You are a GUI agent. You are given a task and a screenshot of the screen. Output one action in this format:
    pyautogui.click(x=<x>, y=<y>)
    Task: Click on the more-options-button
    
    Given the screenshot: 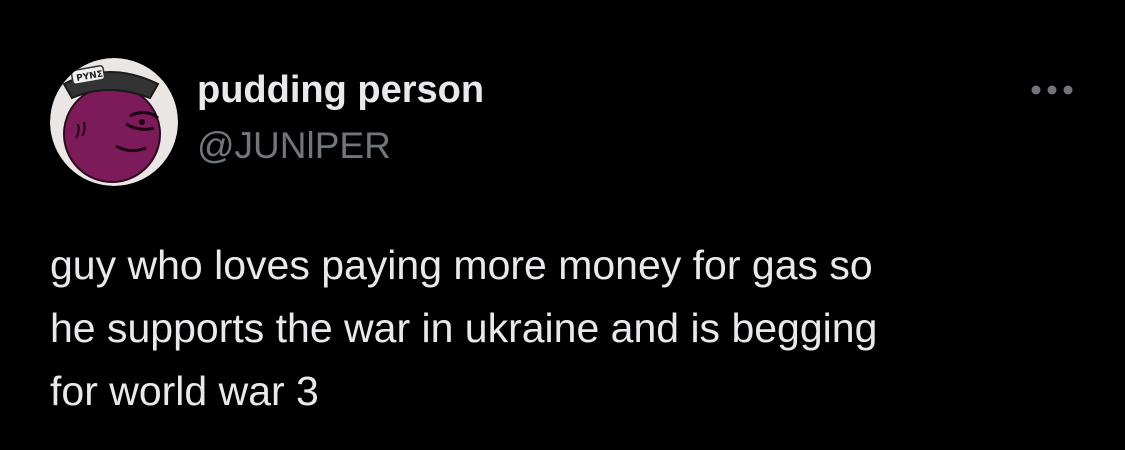 What is the action you would take?
    pyautogui.click(x=1052, y=90)
    